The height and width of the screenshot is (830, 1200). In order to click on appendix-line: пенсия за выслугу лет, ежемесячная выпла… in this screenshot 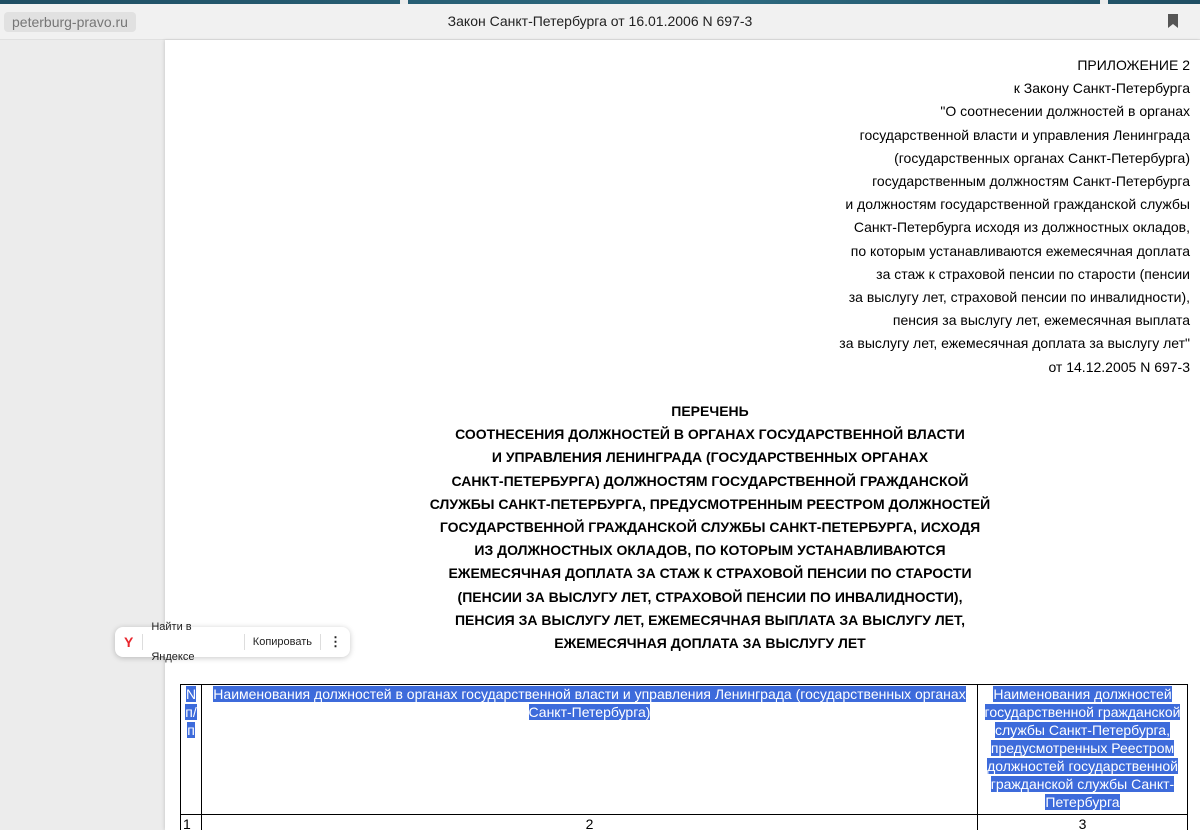, I will do `click(1041, 320)`.